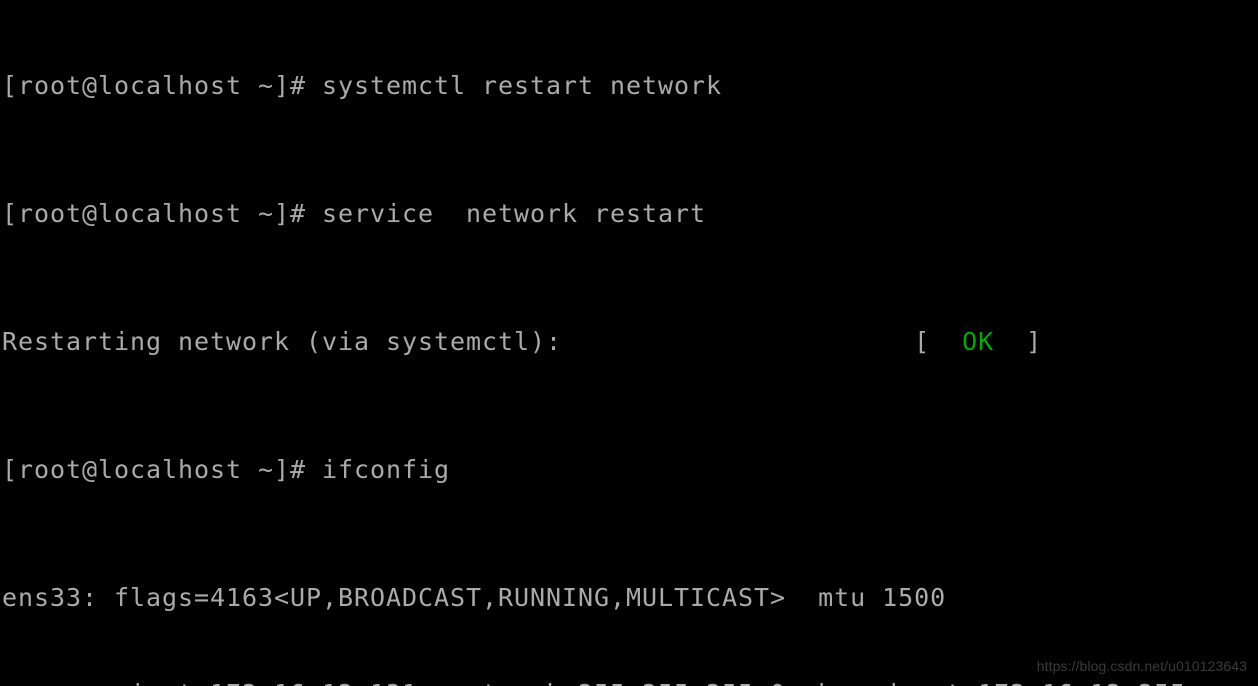 This screenshot has width=1258, height=686. Describe the element at coordinates (1141, 666) in the screenshot. I see `blog-watermark: https://blog.csdn.net/u010123643` at that location.